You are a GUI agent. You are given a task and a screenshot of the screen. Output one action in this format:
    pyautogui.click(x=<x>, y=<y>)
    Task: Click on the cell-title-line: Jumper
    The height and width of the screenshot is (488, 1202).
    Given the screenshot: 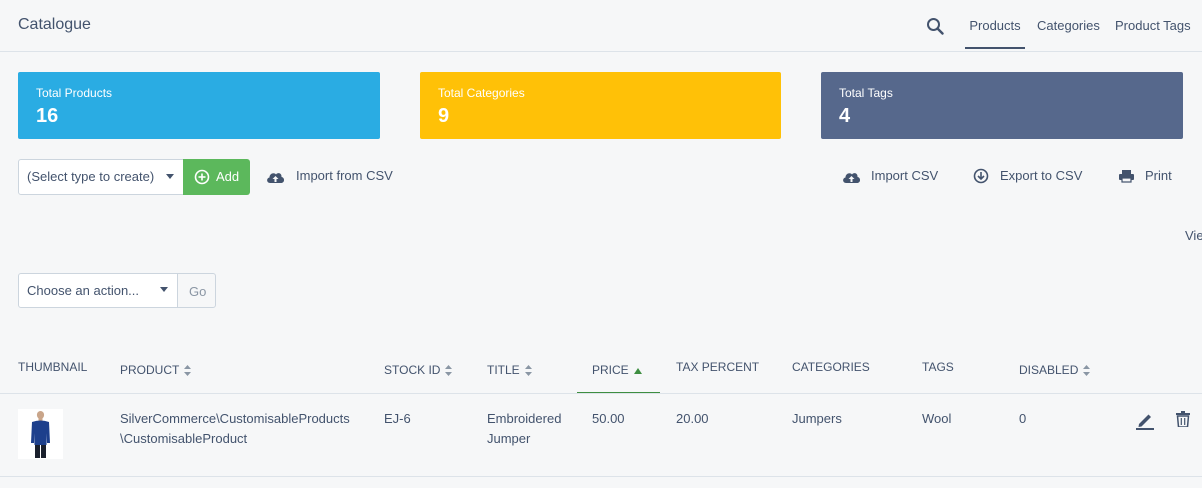 What is the action you would take?
    pyautogui.click(x=509, y=438)
    